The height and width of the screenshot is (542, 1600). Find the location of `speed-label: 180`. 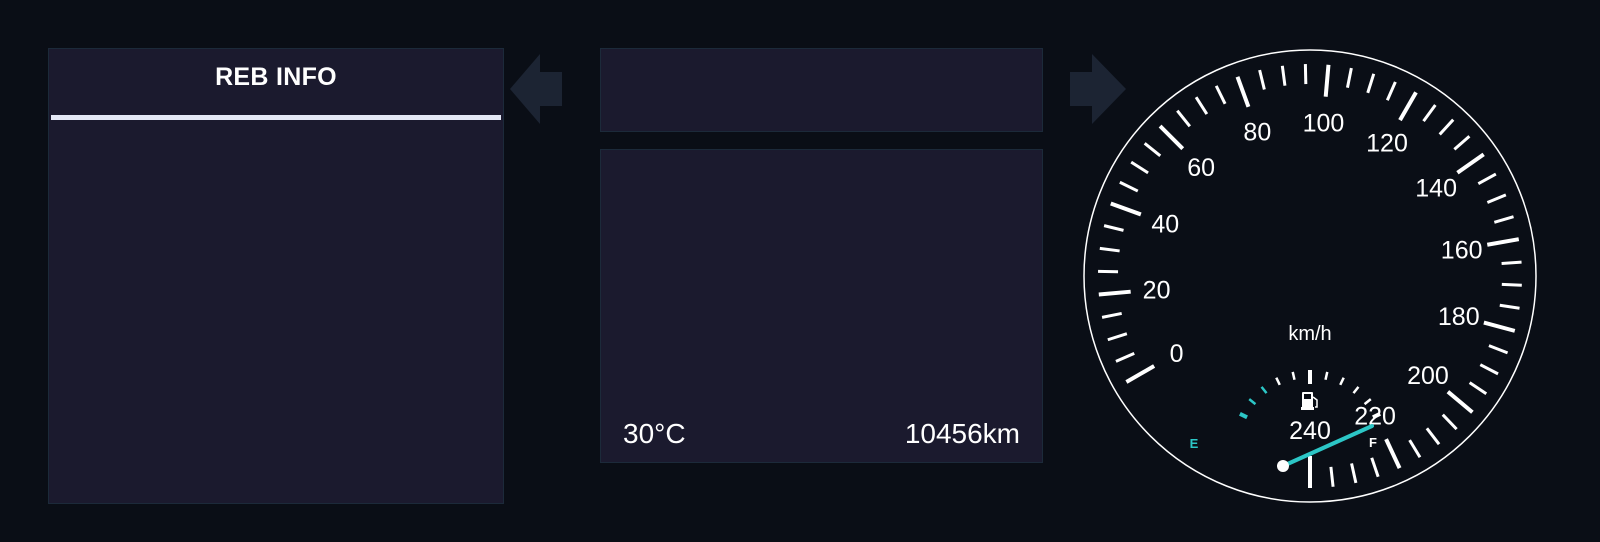

speed-label: 180 is located at coordinates (1459, 317).